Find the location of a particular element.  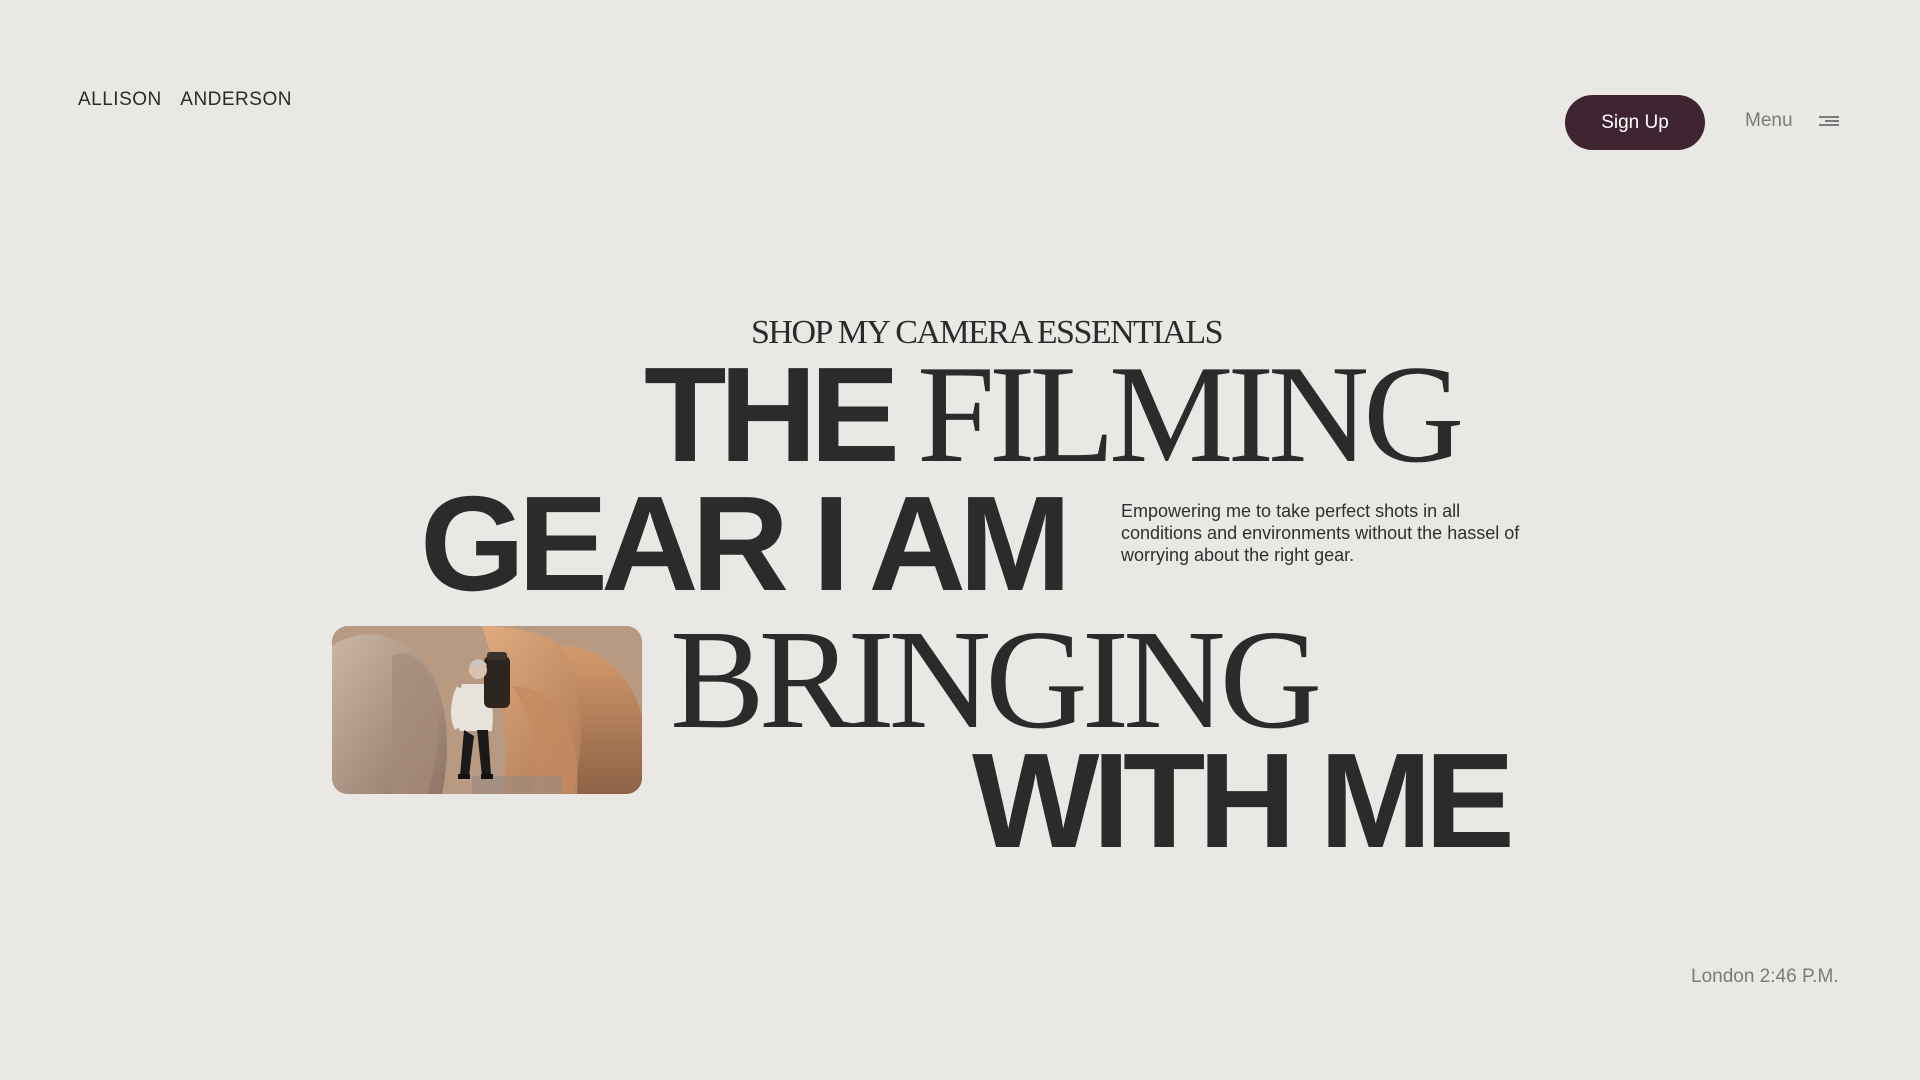

brand-name: ALLISON ANDERSON is located at coordinates (185, 100).